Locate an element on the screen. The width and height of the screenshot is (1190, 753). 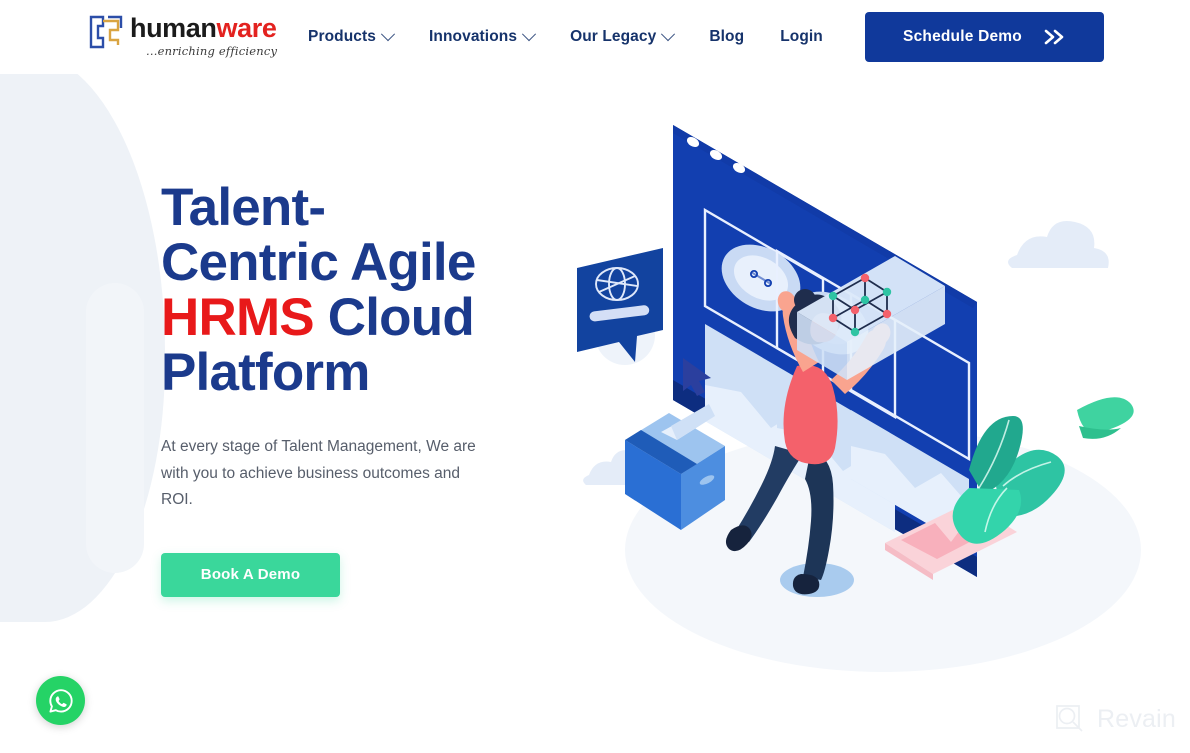
nav-item-label: Login is located at coordinates (801, 36).